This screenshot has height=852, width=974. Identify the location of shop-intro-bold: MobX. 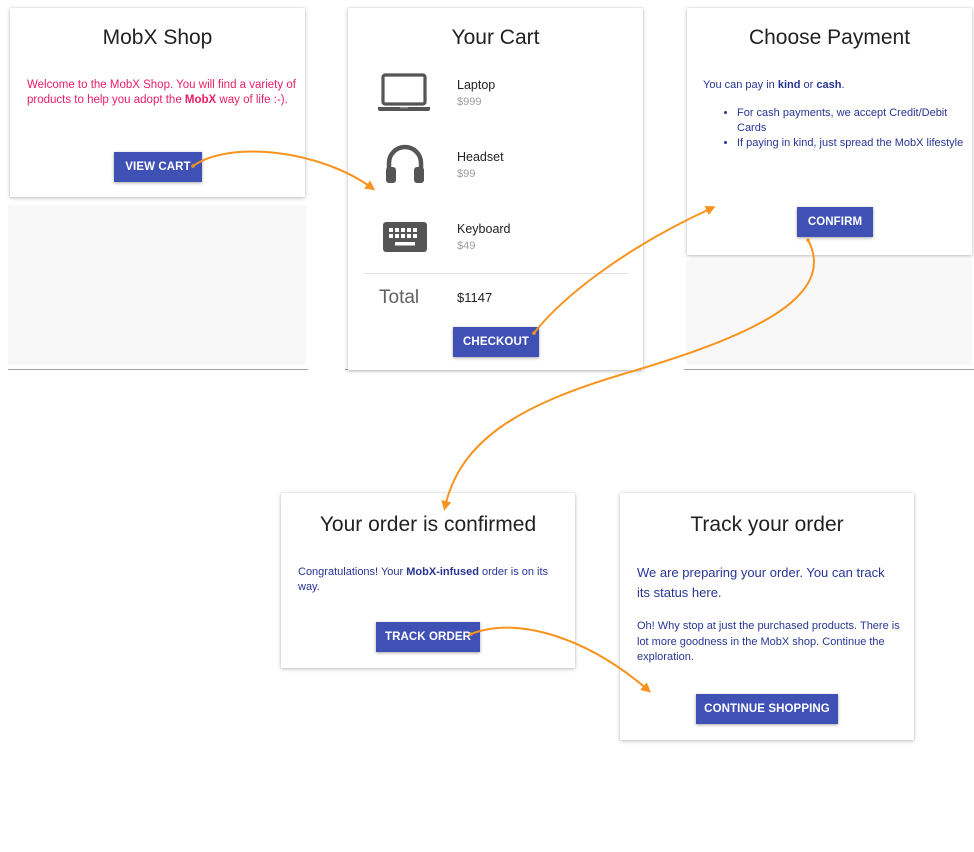
(200, 100).